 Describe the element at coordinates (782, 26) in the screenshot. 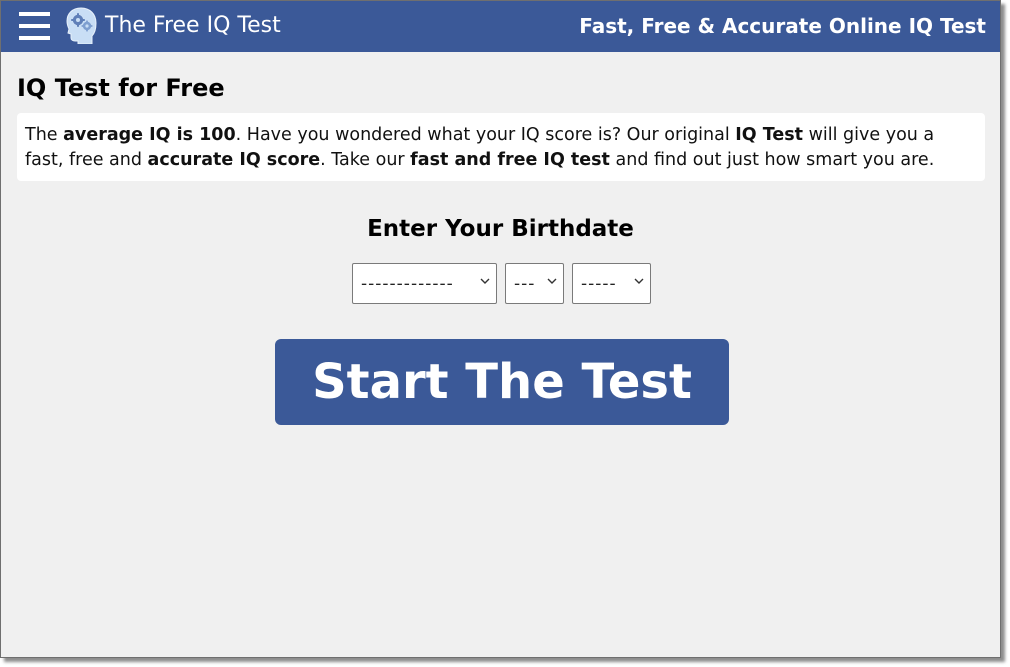

I see `site-tagline: Fast, Free & Accurate Online IQ Test` at that location.